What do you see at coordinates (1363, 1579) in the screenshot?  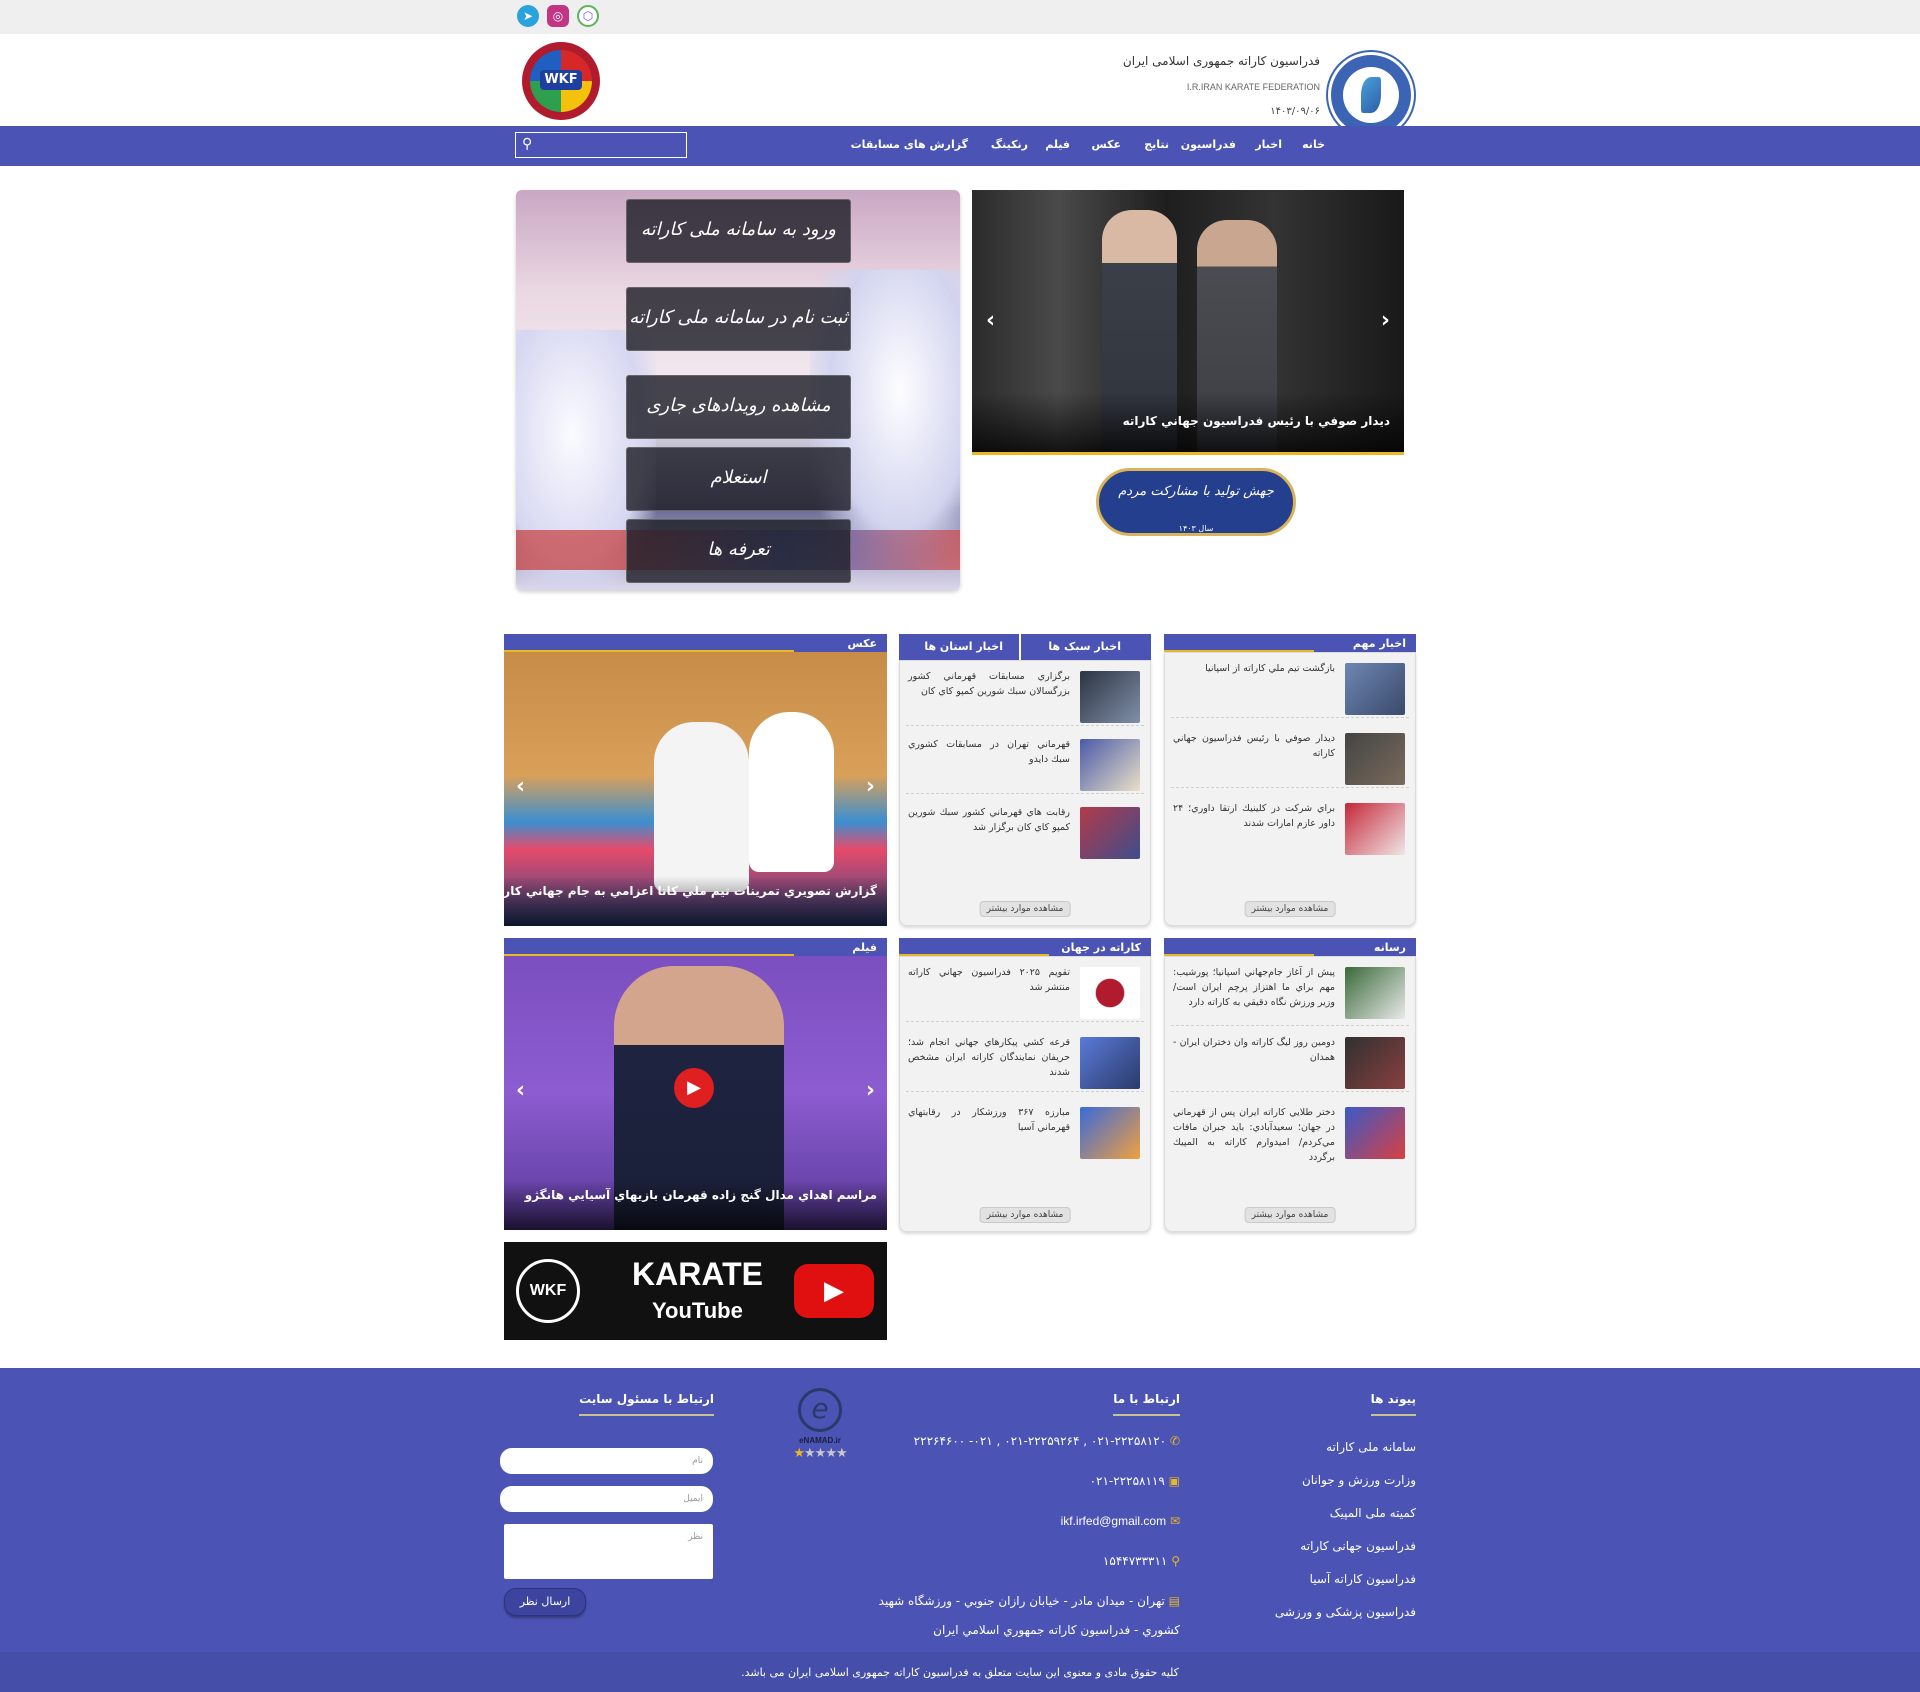 I see `footer-link: فدراسیون کاراته آسیا` at bounding box center [1363, 1579].